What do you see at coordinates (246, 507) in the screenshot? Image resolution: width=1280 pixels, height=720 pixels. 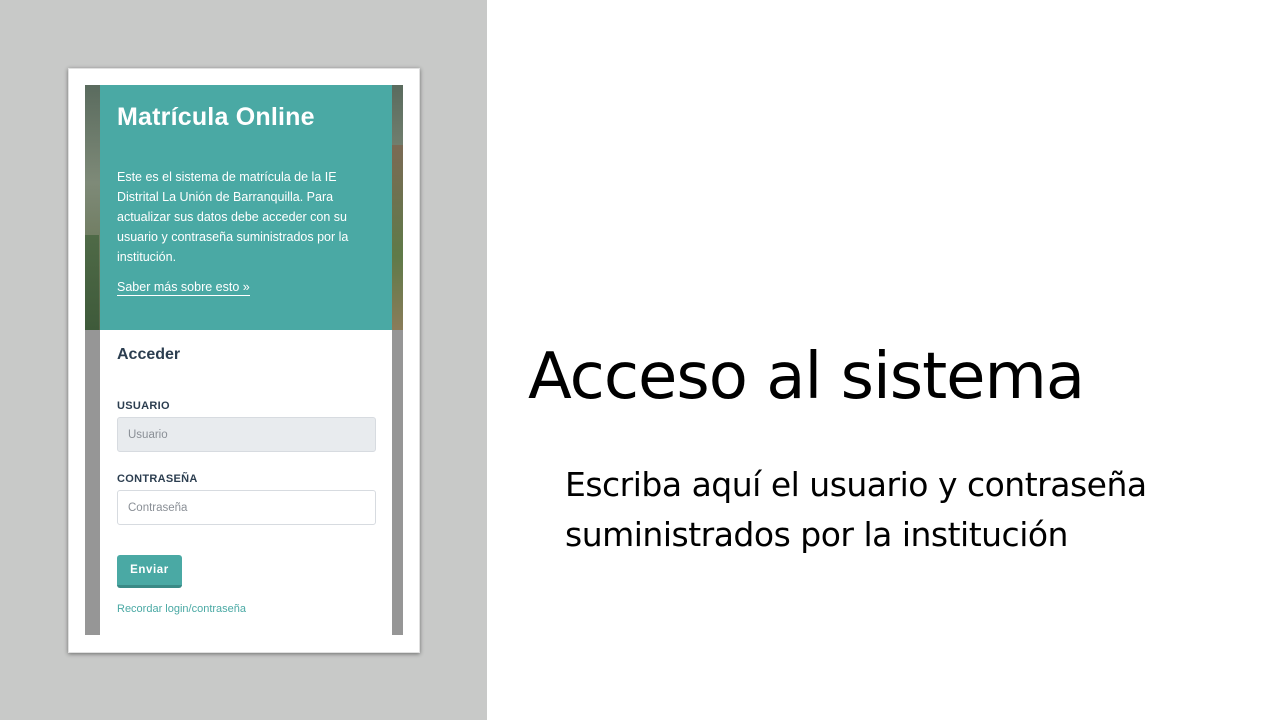 I see `password-input` at bounding box center [246, 507].